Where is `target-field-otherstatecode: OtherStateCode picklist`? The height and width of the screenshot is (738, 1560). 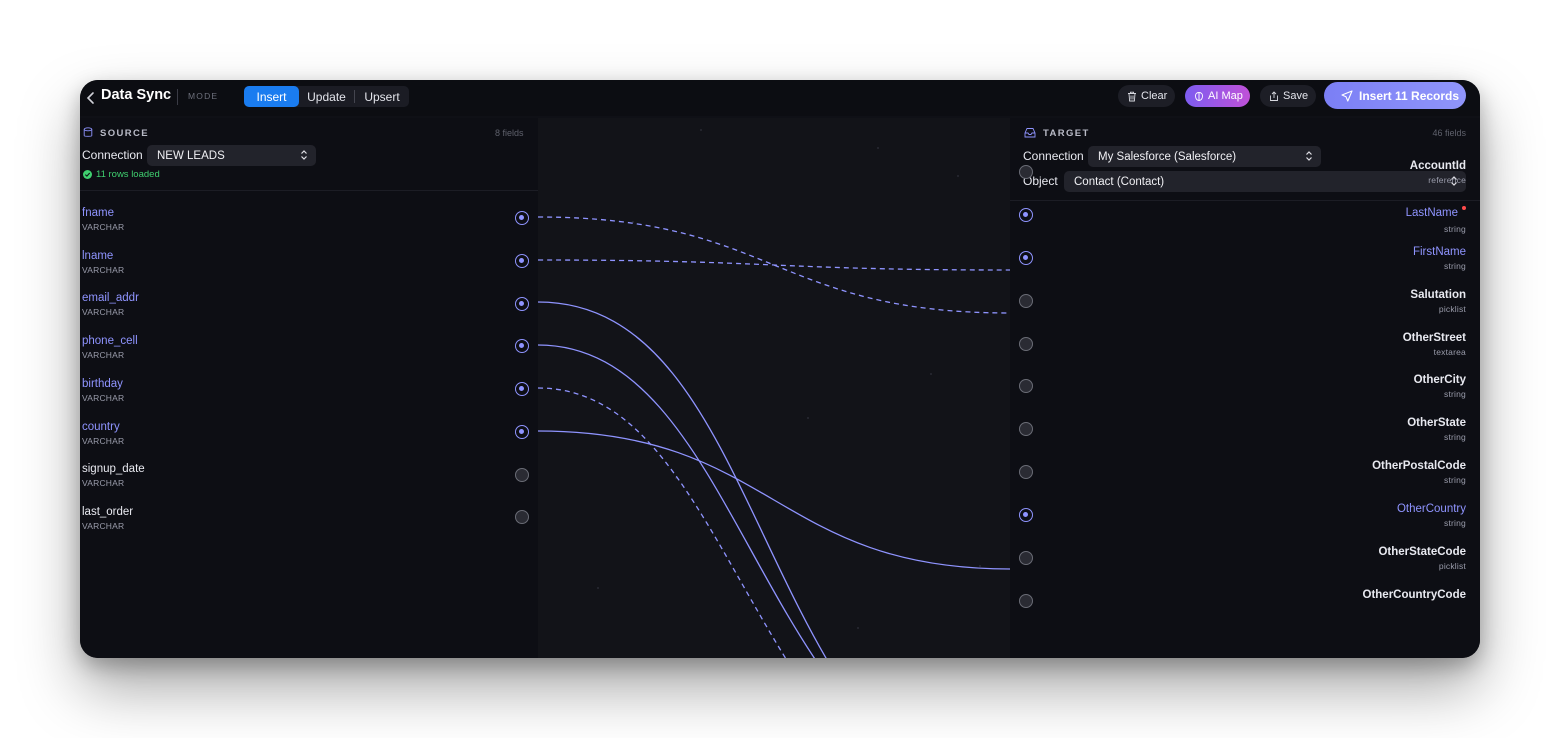 target-field-otherstatecode: OtherStateCode picklist is located at coordinates (1422, 558).